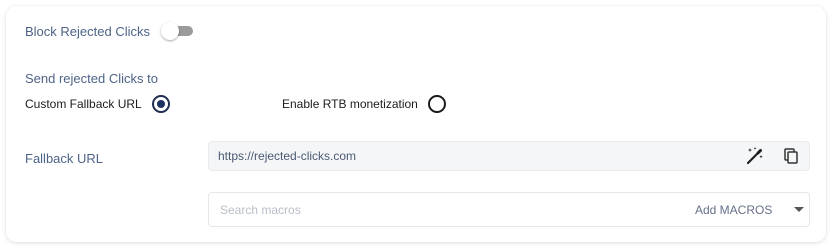 This screenshot has width=832, height=249. What do you see at coordinates (509, 156) in the screenshot?
I see `fallback-url-field: https://rejected-clicks.com` at bounding box center [509, 156].